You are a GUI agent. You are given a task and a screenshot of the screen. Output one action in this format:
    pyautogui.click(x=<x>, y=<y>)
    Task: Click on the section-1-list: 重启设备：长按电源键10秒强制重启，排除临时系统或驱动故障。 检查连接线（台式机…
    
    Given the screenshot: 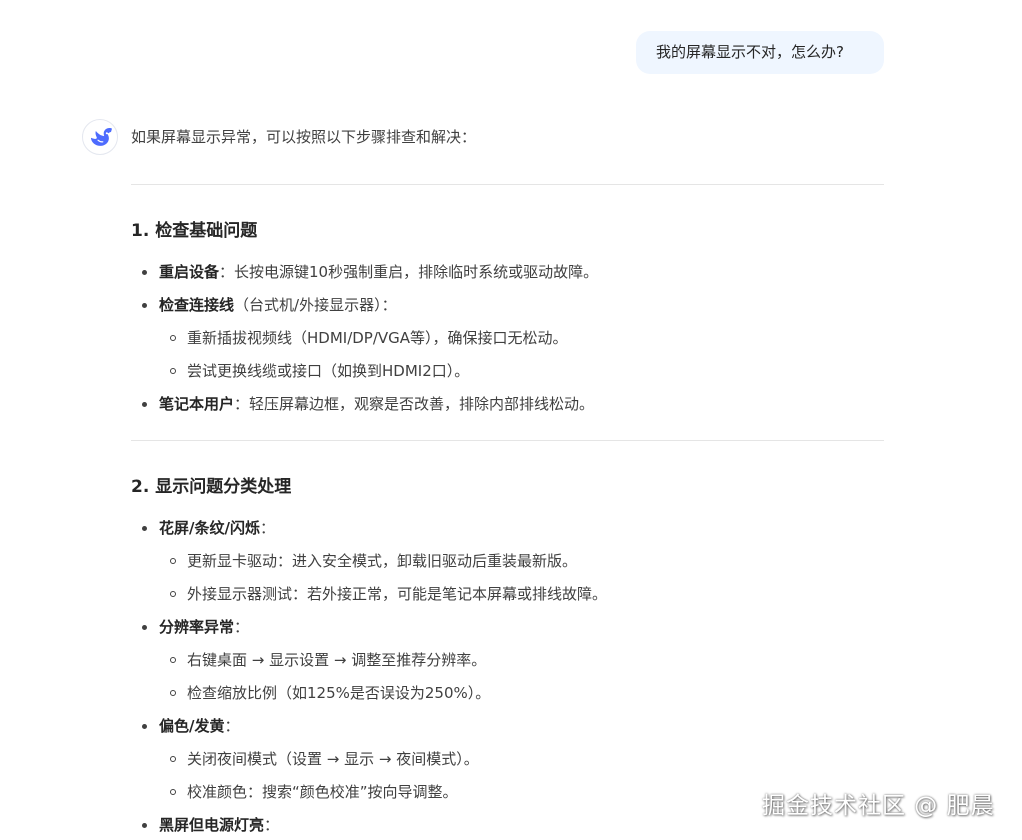 What is the action you would take?
    pyautogui.click(x=507, y=338)
    